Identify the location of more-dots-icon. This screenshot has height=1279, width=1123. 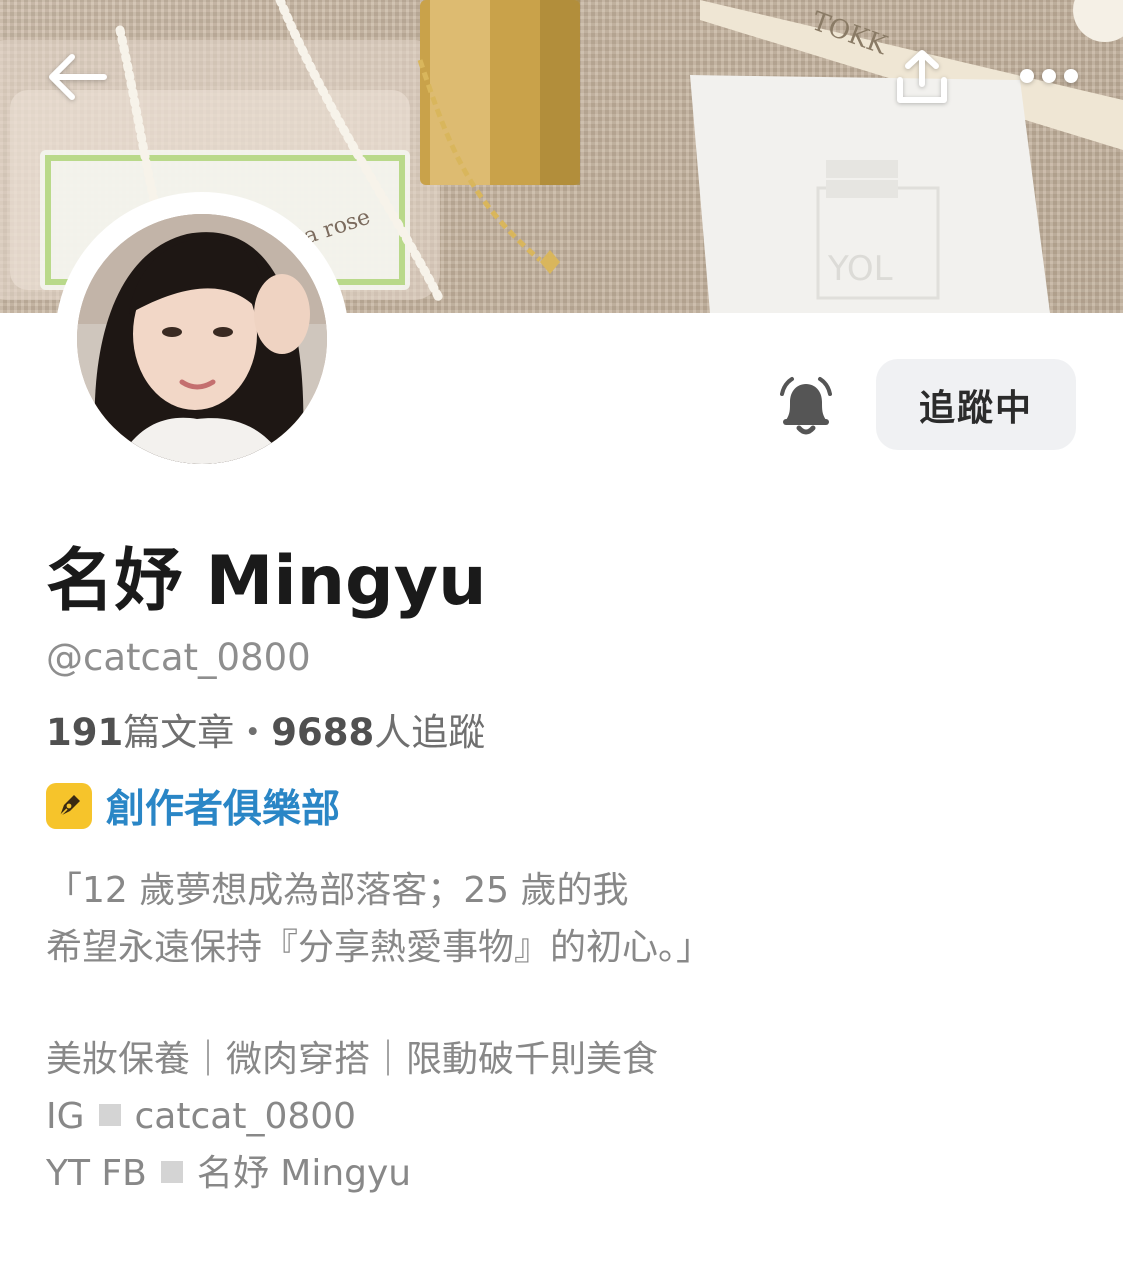
(1049, 76).